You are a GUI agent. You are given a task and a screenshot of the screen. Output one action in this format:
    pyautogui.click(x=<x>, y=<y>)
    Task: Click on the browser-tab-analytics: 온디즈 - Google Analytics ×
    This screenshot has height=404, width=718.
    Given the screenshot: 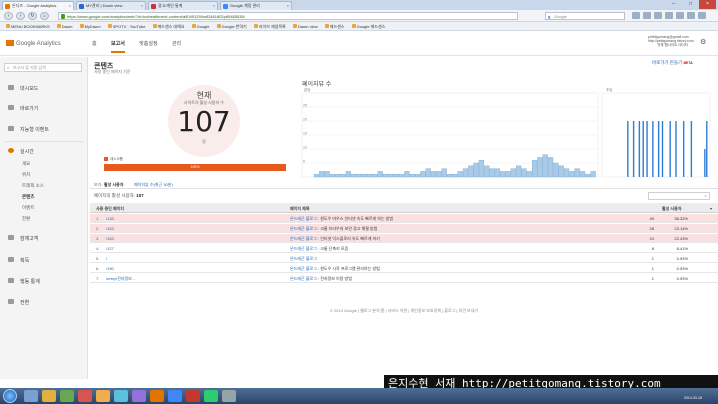 What is the action you would take?
    pyautogui.click(x=38, y=5)
    